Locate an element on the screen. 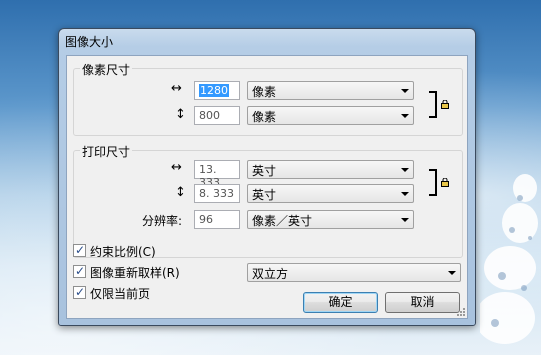  print-height-unit-value: 英寸 is located at coordinates (264, 195).